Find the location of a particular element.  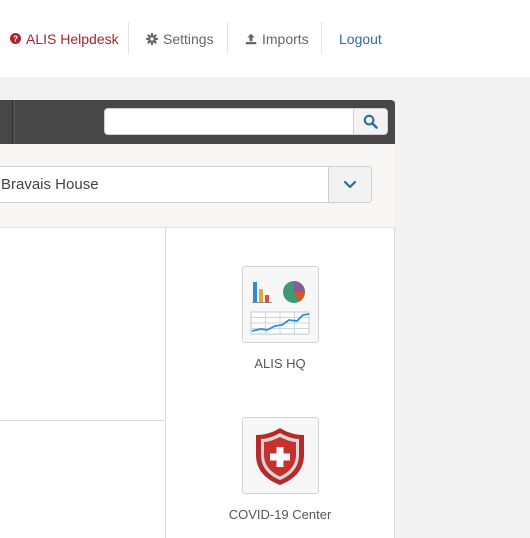

app-tile-alis-hq: ALIS HQ is located at coordinates (280, 318).